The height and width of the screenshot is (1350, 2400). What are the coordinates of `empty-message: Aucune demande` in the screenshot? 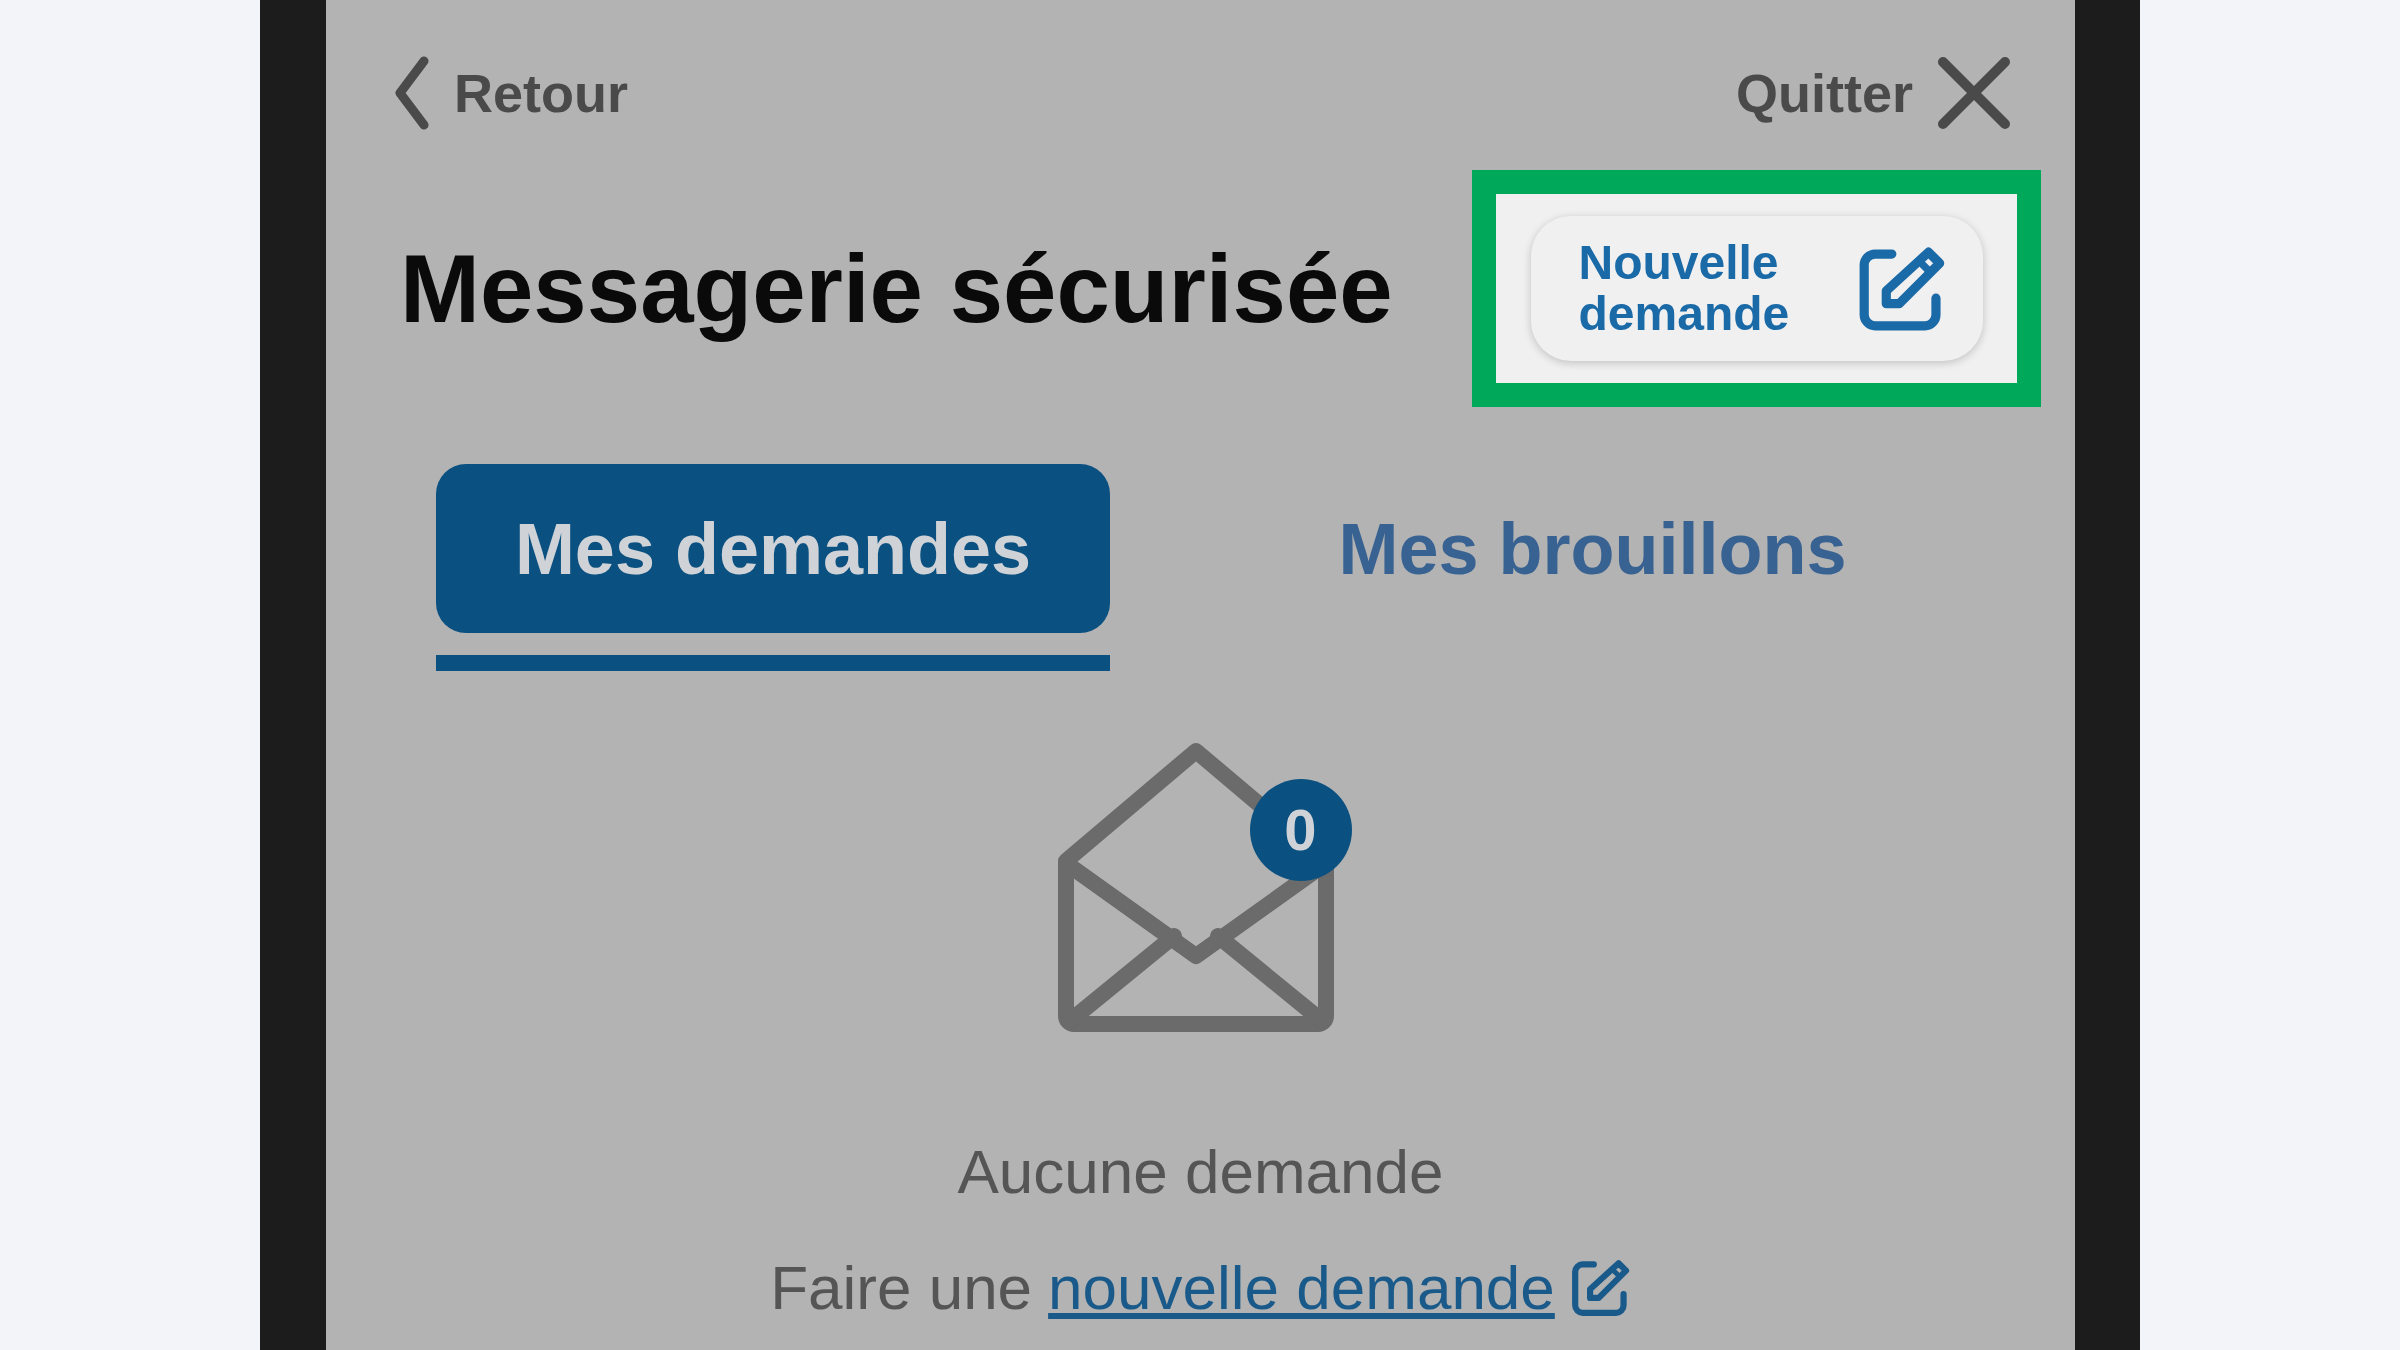 It's located at (1200, 1171).